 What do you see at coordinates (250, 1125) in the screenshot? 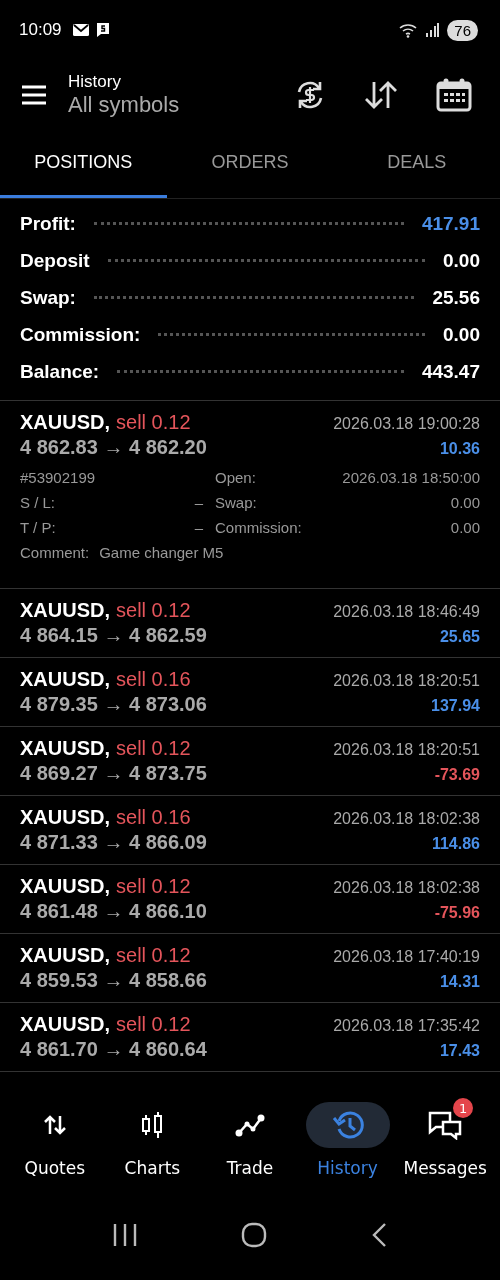
I see `line-chart-icon` at bounding box center [250, 1125].